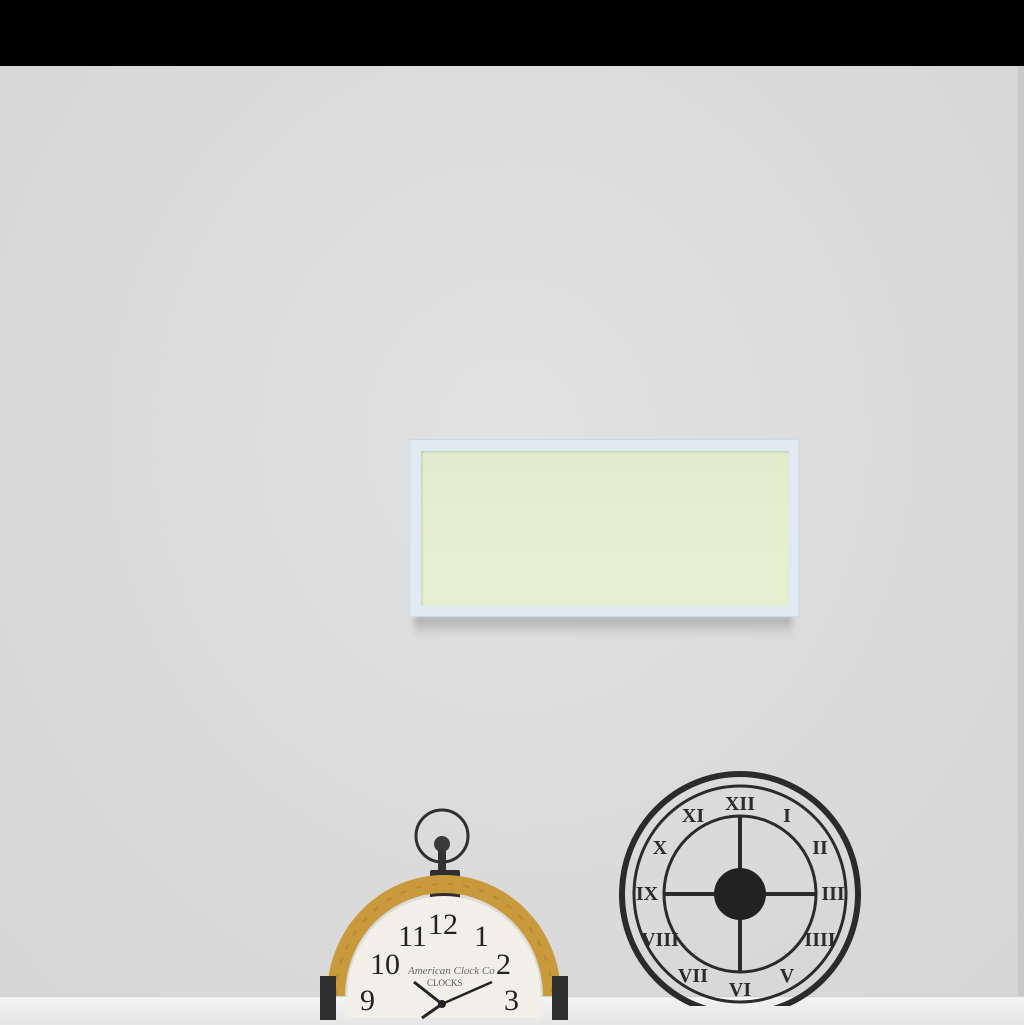 This screenshot has height=1025, width=1024. I want to click on roman-x: X, so click(660, 848).